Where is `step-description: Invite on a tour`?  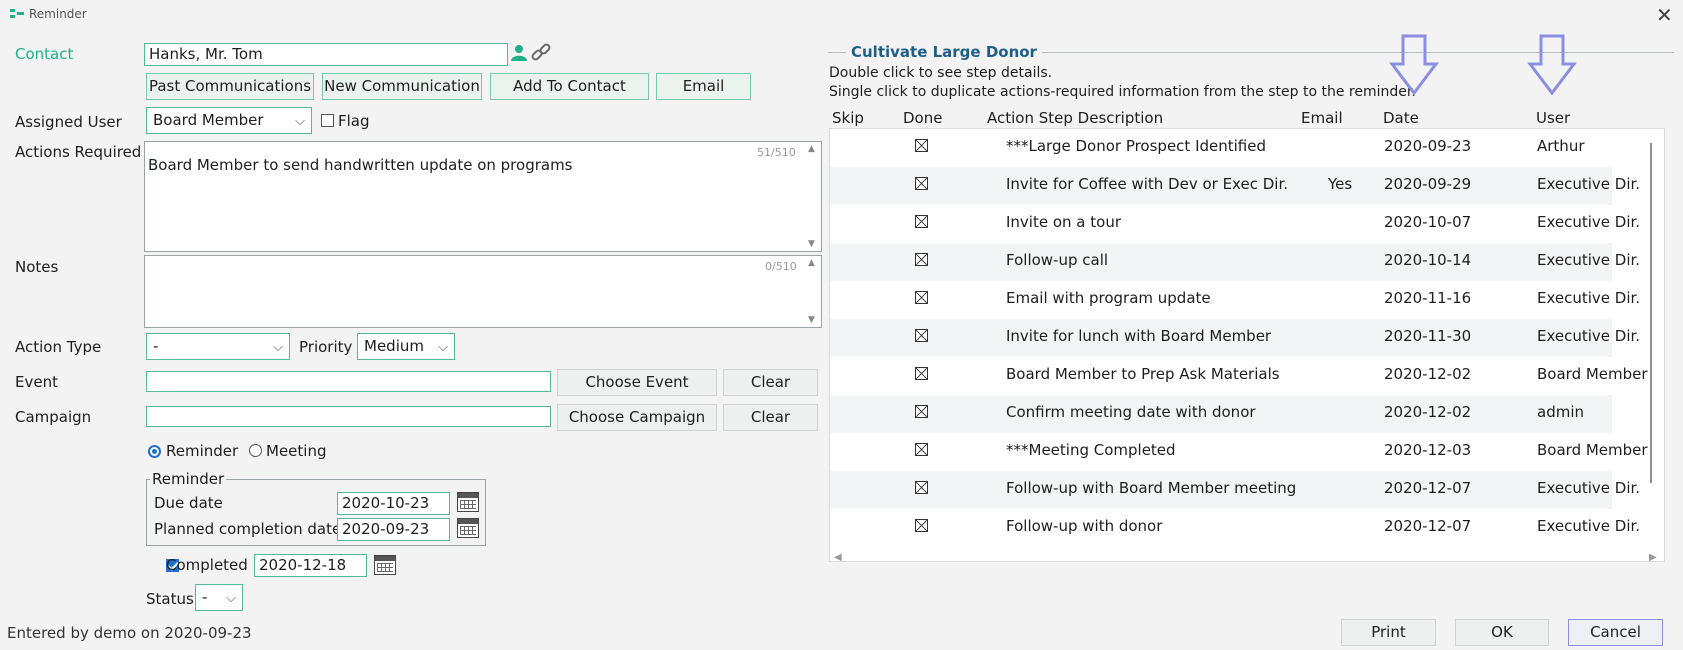
step-description: Invite on a tour is located at coordinates (1063, 222).